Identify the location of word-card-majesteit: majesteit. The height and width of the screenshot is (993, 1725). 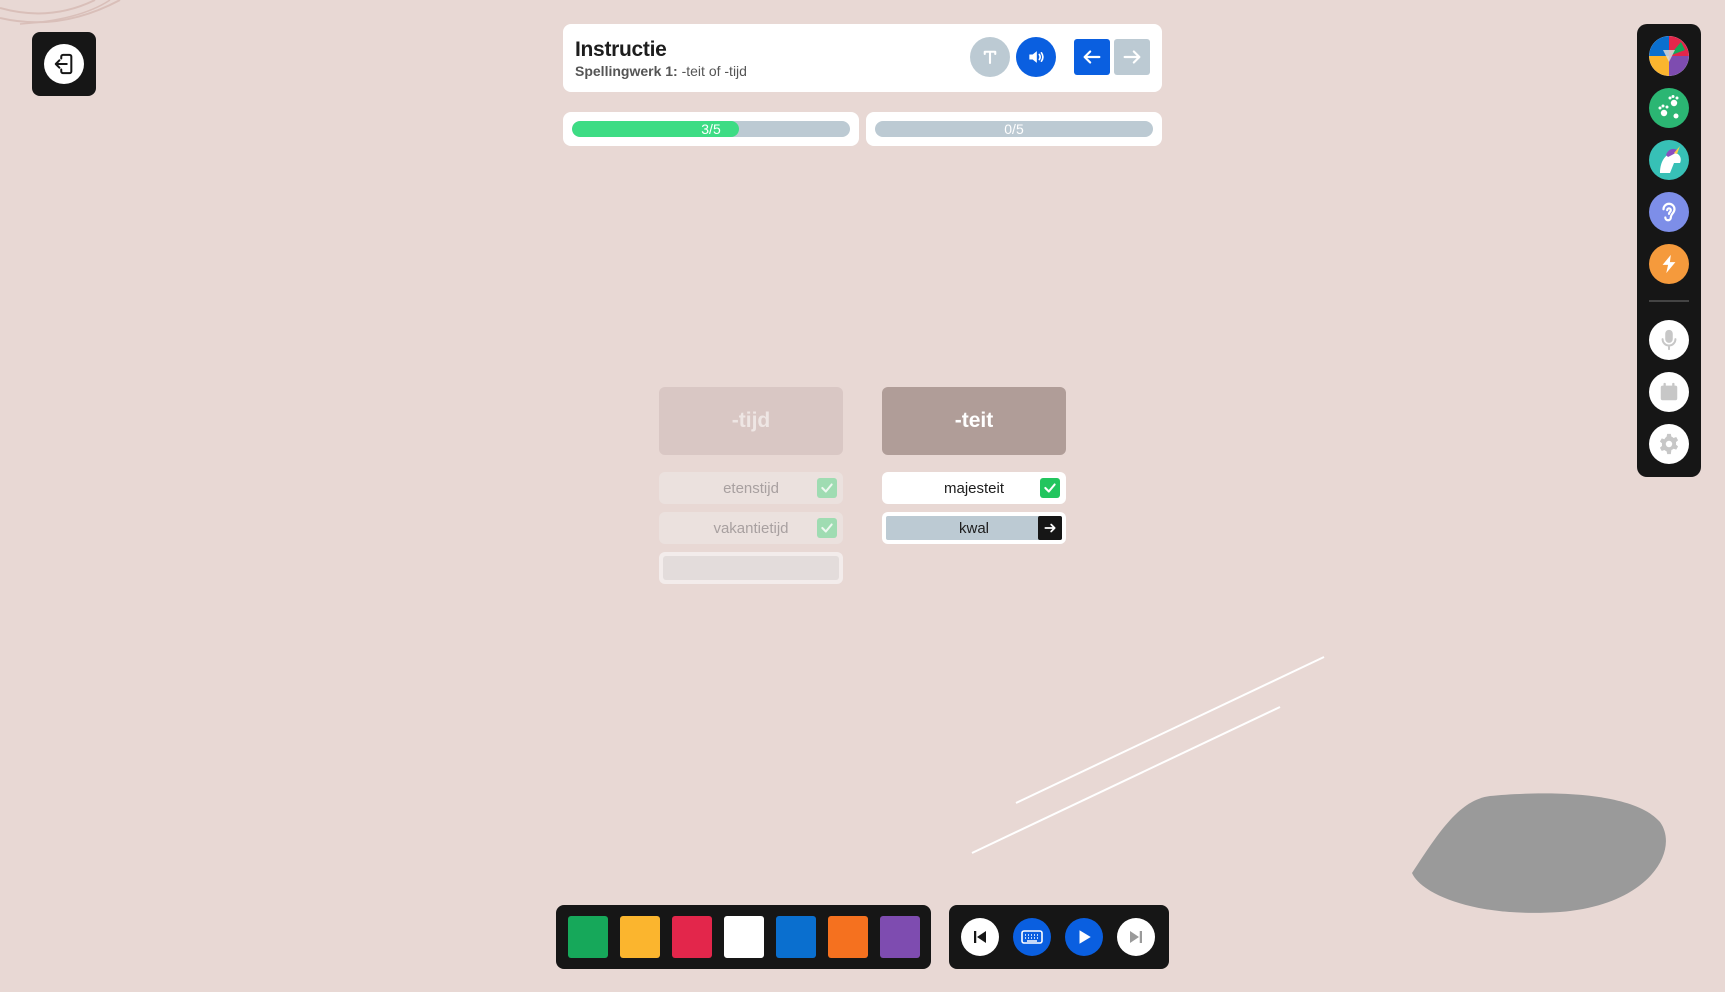
(974, 488).